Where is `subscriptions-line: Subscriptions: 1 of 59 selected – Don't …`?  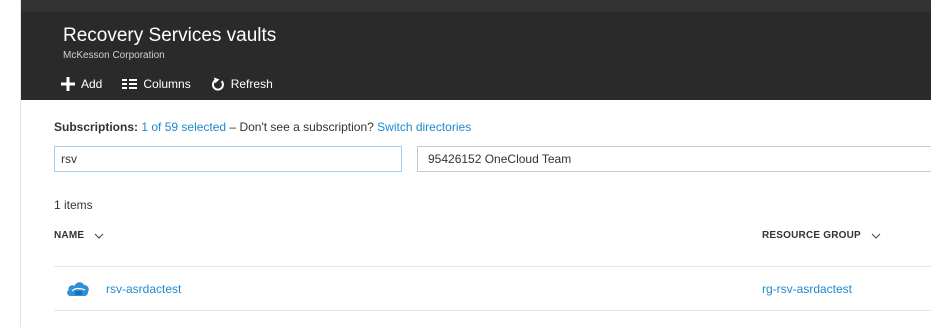 subscriptions-line: Subscriptions: 1 of 59 selected – Don't … is located at coordinates (262, 127).